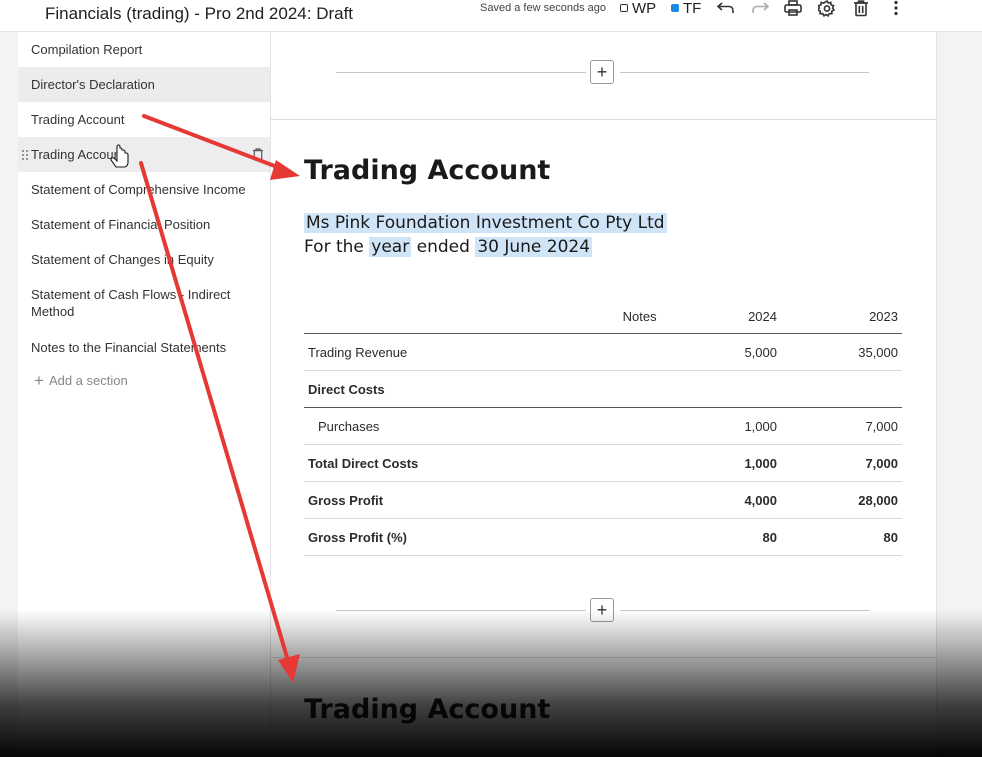 Image resolution: width=982 pixels, height=757 pixels. I want to click on table-row: Gross Profit (%) 80 80, so click(603, 537).